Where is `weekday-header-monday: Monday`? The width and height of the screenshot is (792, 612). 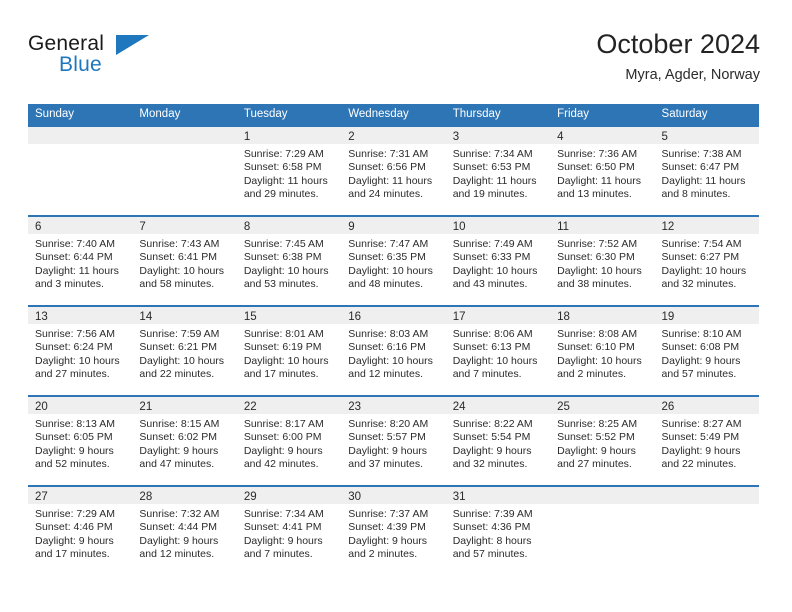
weekday-header-monday: Monday is located at coordinates (160, 114).